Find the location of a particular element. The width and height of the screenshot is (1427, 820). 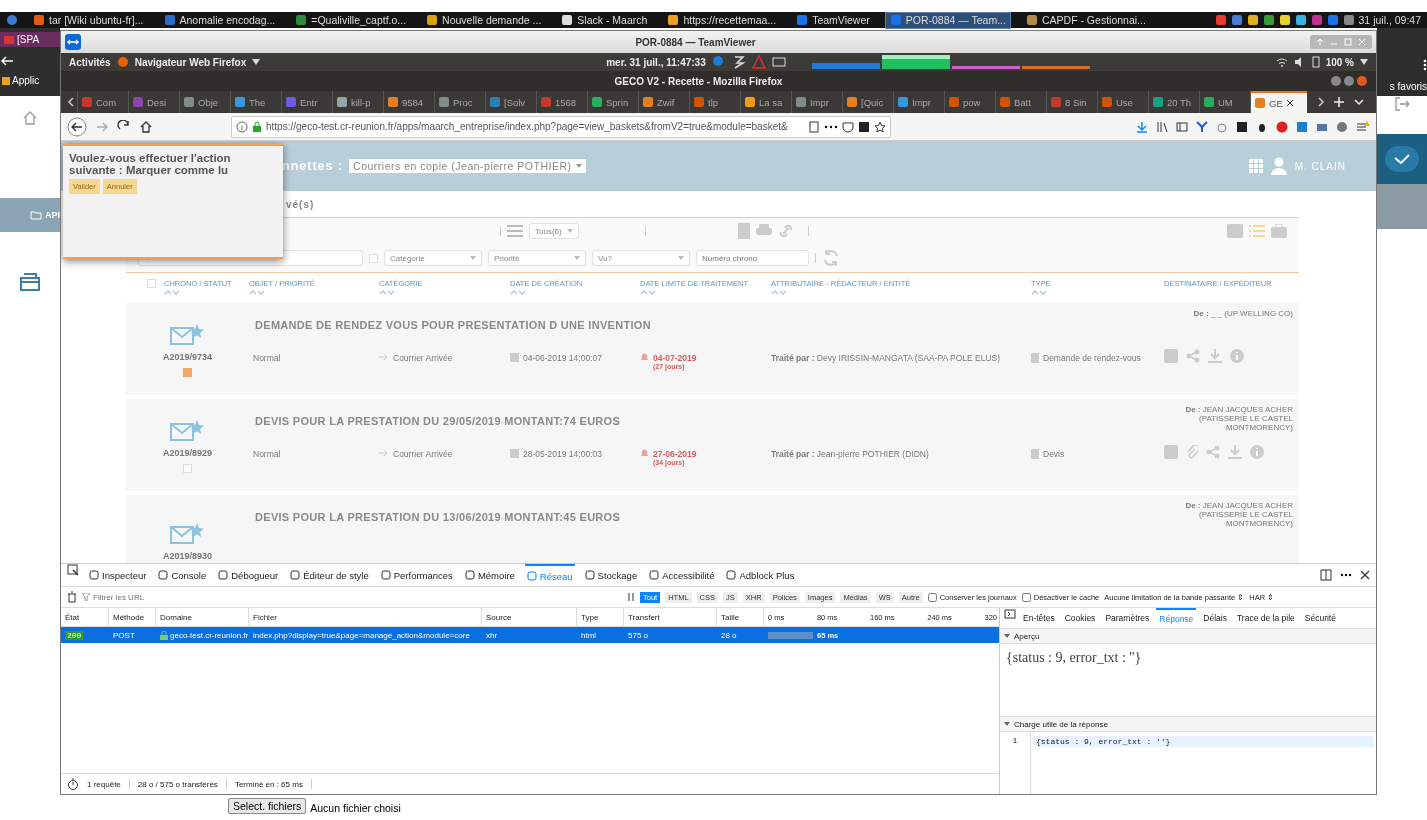

panel-toggle-icon is located at coordinates (1010, 614).